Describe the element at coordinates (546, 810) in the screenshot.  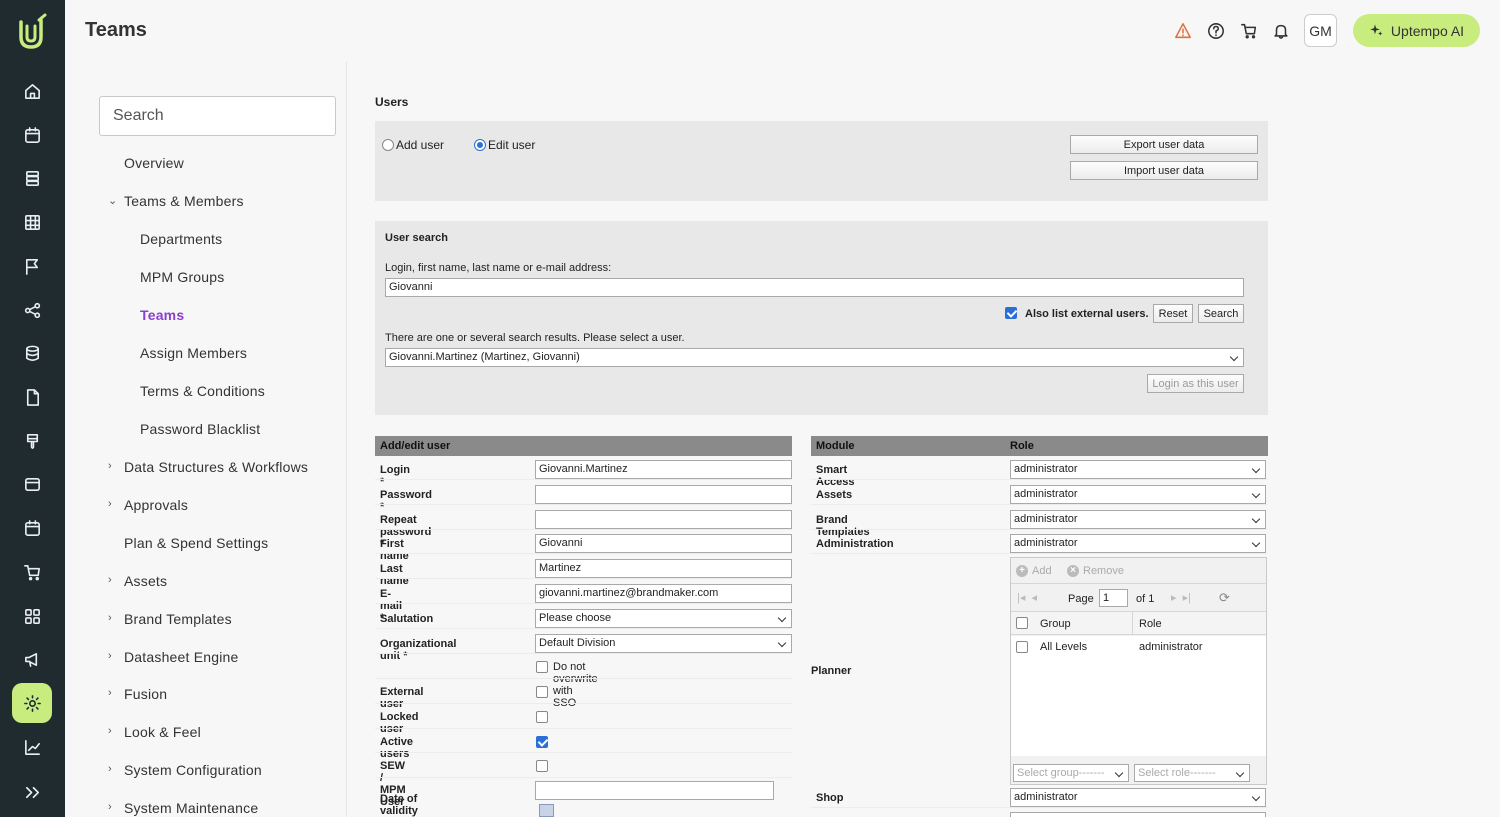
I see `calendar-picker-icon` at that location.